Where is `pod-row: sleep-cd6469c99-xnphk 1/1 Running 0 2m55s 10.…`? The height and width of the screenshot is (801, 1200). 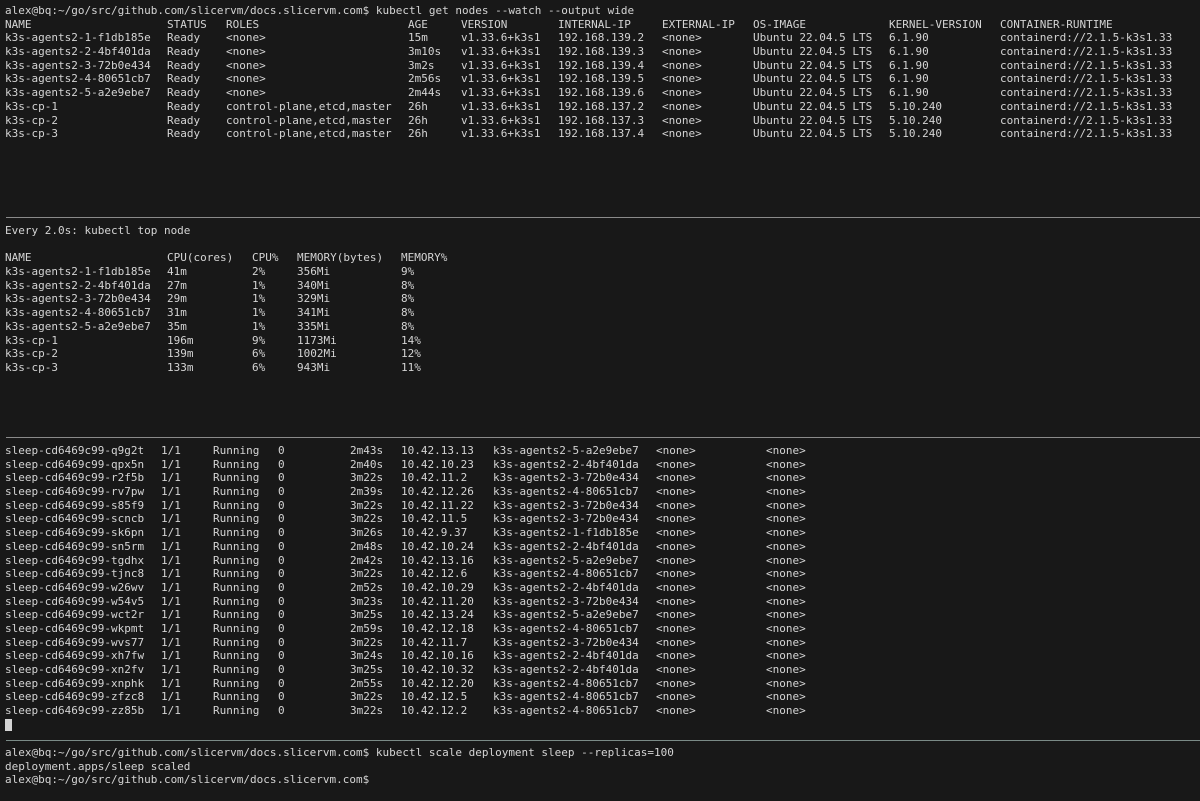
pod-row: sleep-cd6469c99-xnphk 1/1 Running 0 2m55s 10.… is located at coordinates (600, 684).